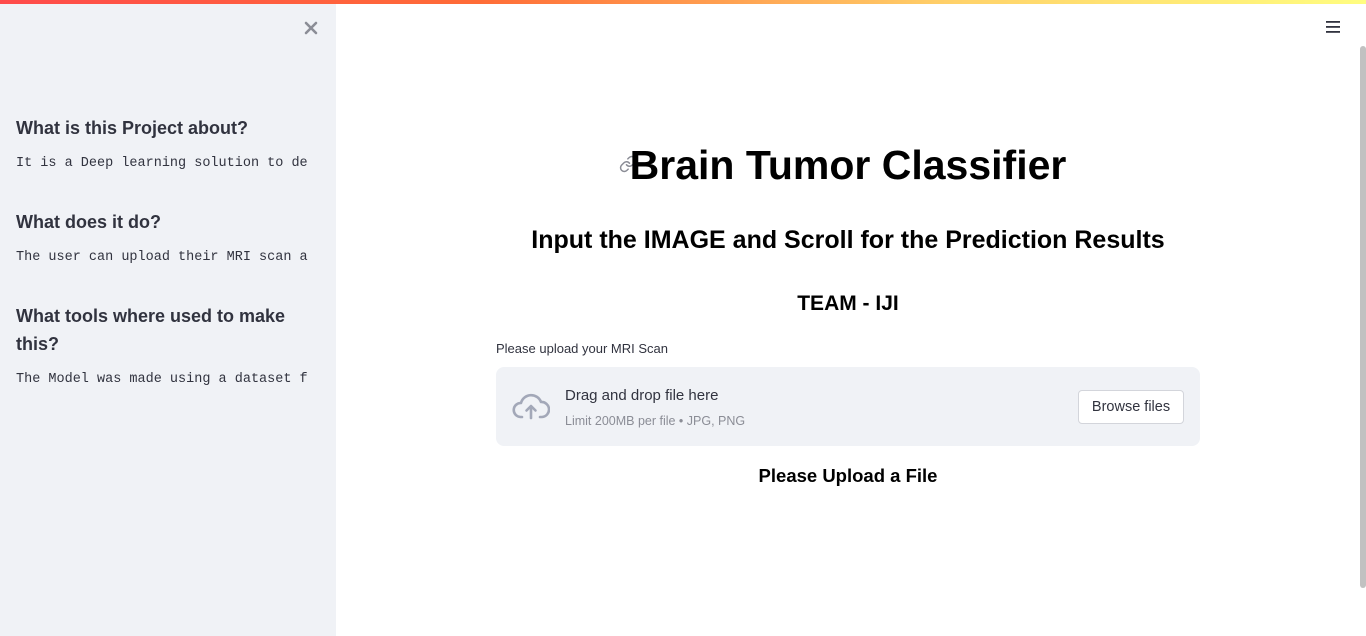 Image resolution: width=1366 pixels, height=636 pixels. I want to click on page-title: Brain Tumor Classifier, so click(848, 165).